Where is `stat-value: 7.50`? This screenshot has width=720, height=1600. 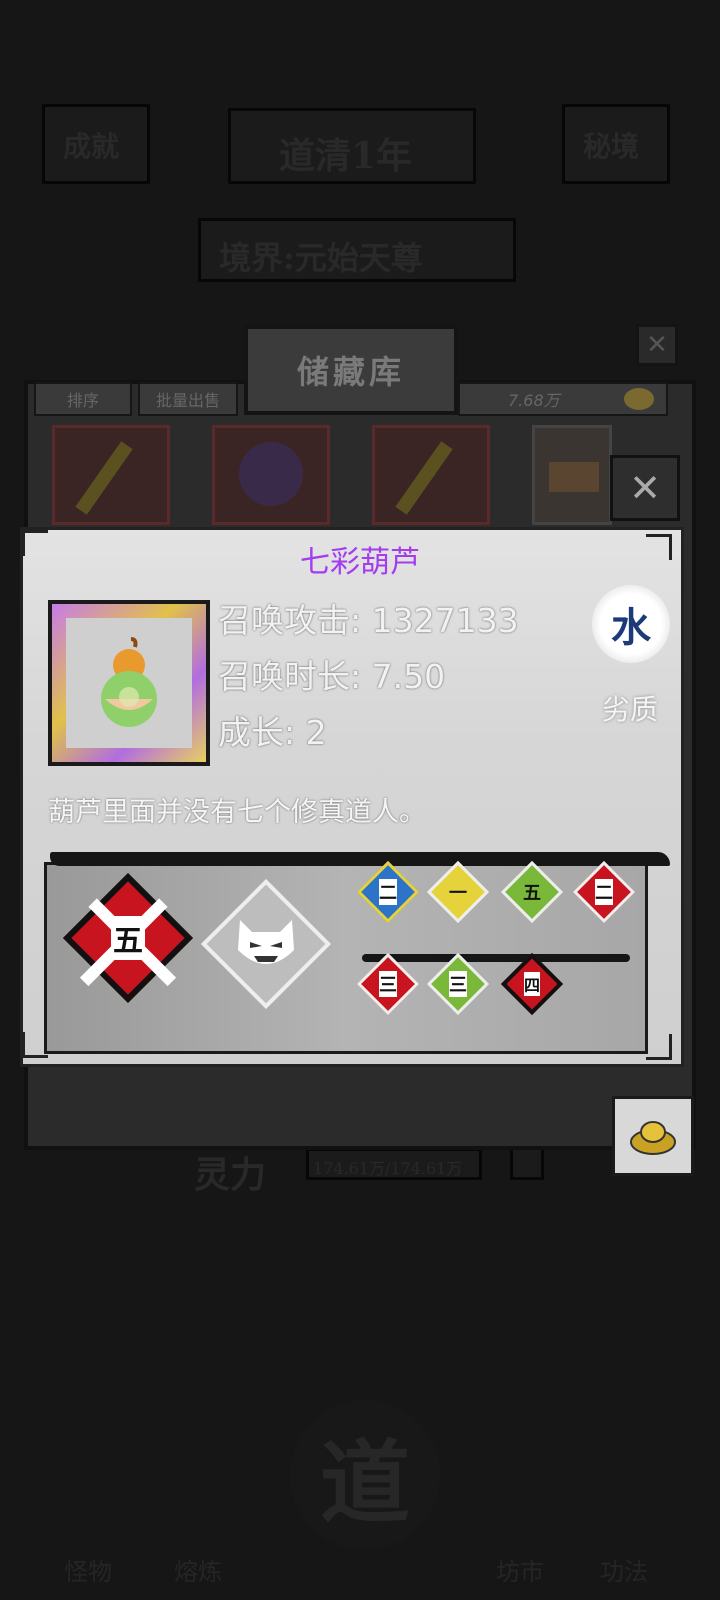 stat-value: 7.50 is located at coordinates (408, 676).